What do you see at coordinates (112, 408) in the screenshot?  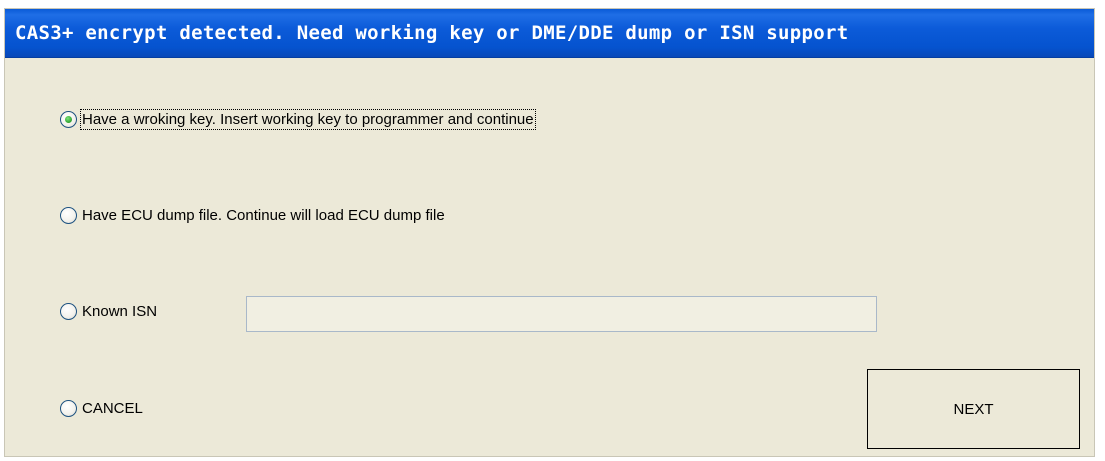 I see `option-cancel-label: CANCEL` at bounding box center [112, 408].